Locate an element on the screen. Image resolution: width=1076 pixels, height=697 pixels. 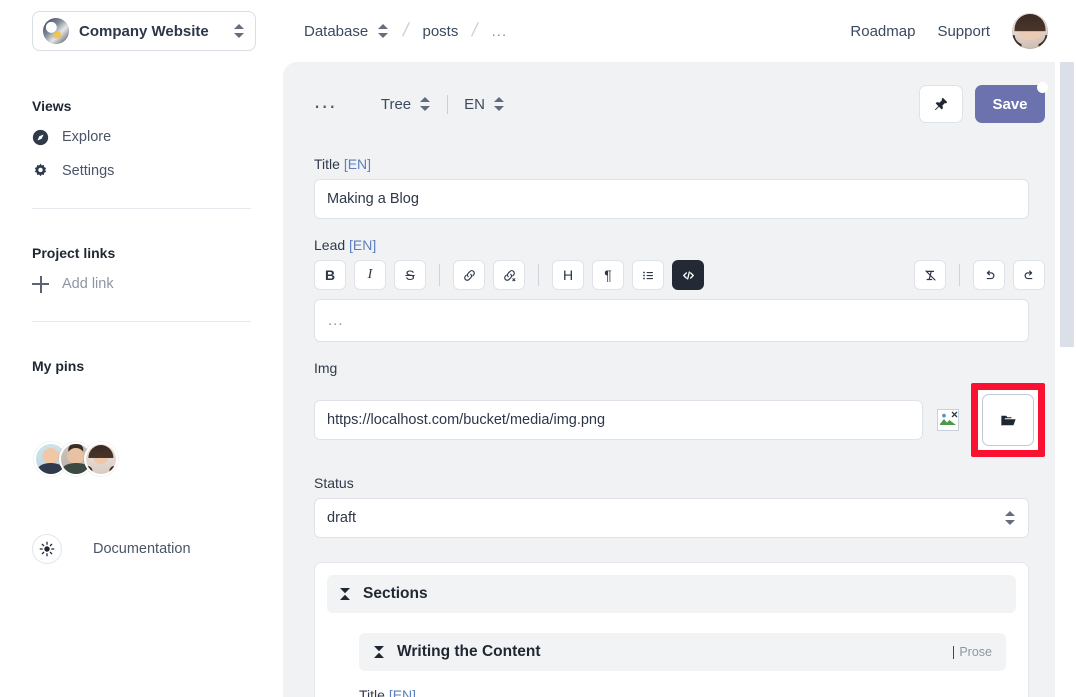
code-button is located at coordinates (688, 275).